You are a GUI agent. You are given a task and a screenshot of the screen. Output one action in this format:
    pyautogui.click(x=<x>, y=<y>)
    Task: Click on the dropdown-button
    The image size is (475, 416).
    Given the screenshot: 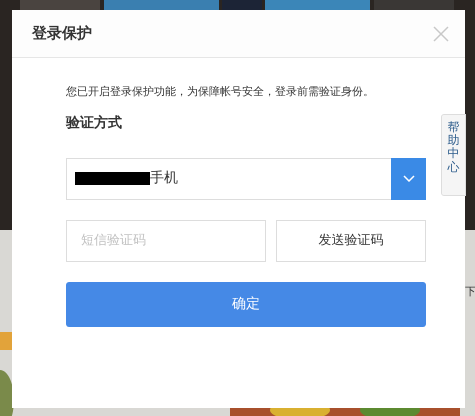 What is the action you would take?
    pyautogui.click(x=408, y=179)
    